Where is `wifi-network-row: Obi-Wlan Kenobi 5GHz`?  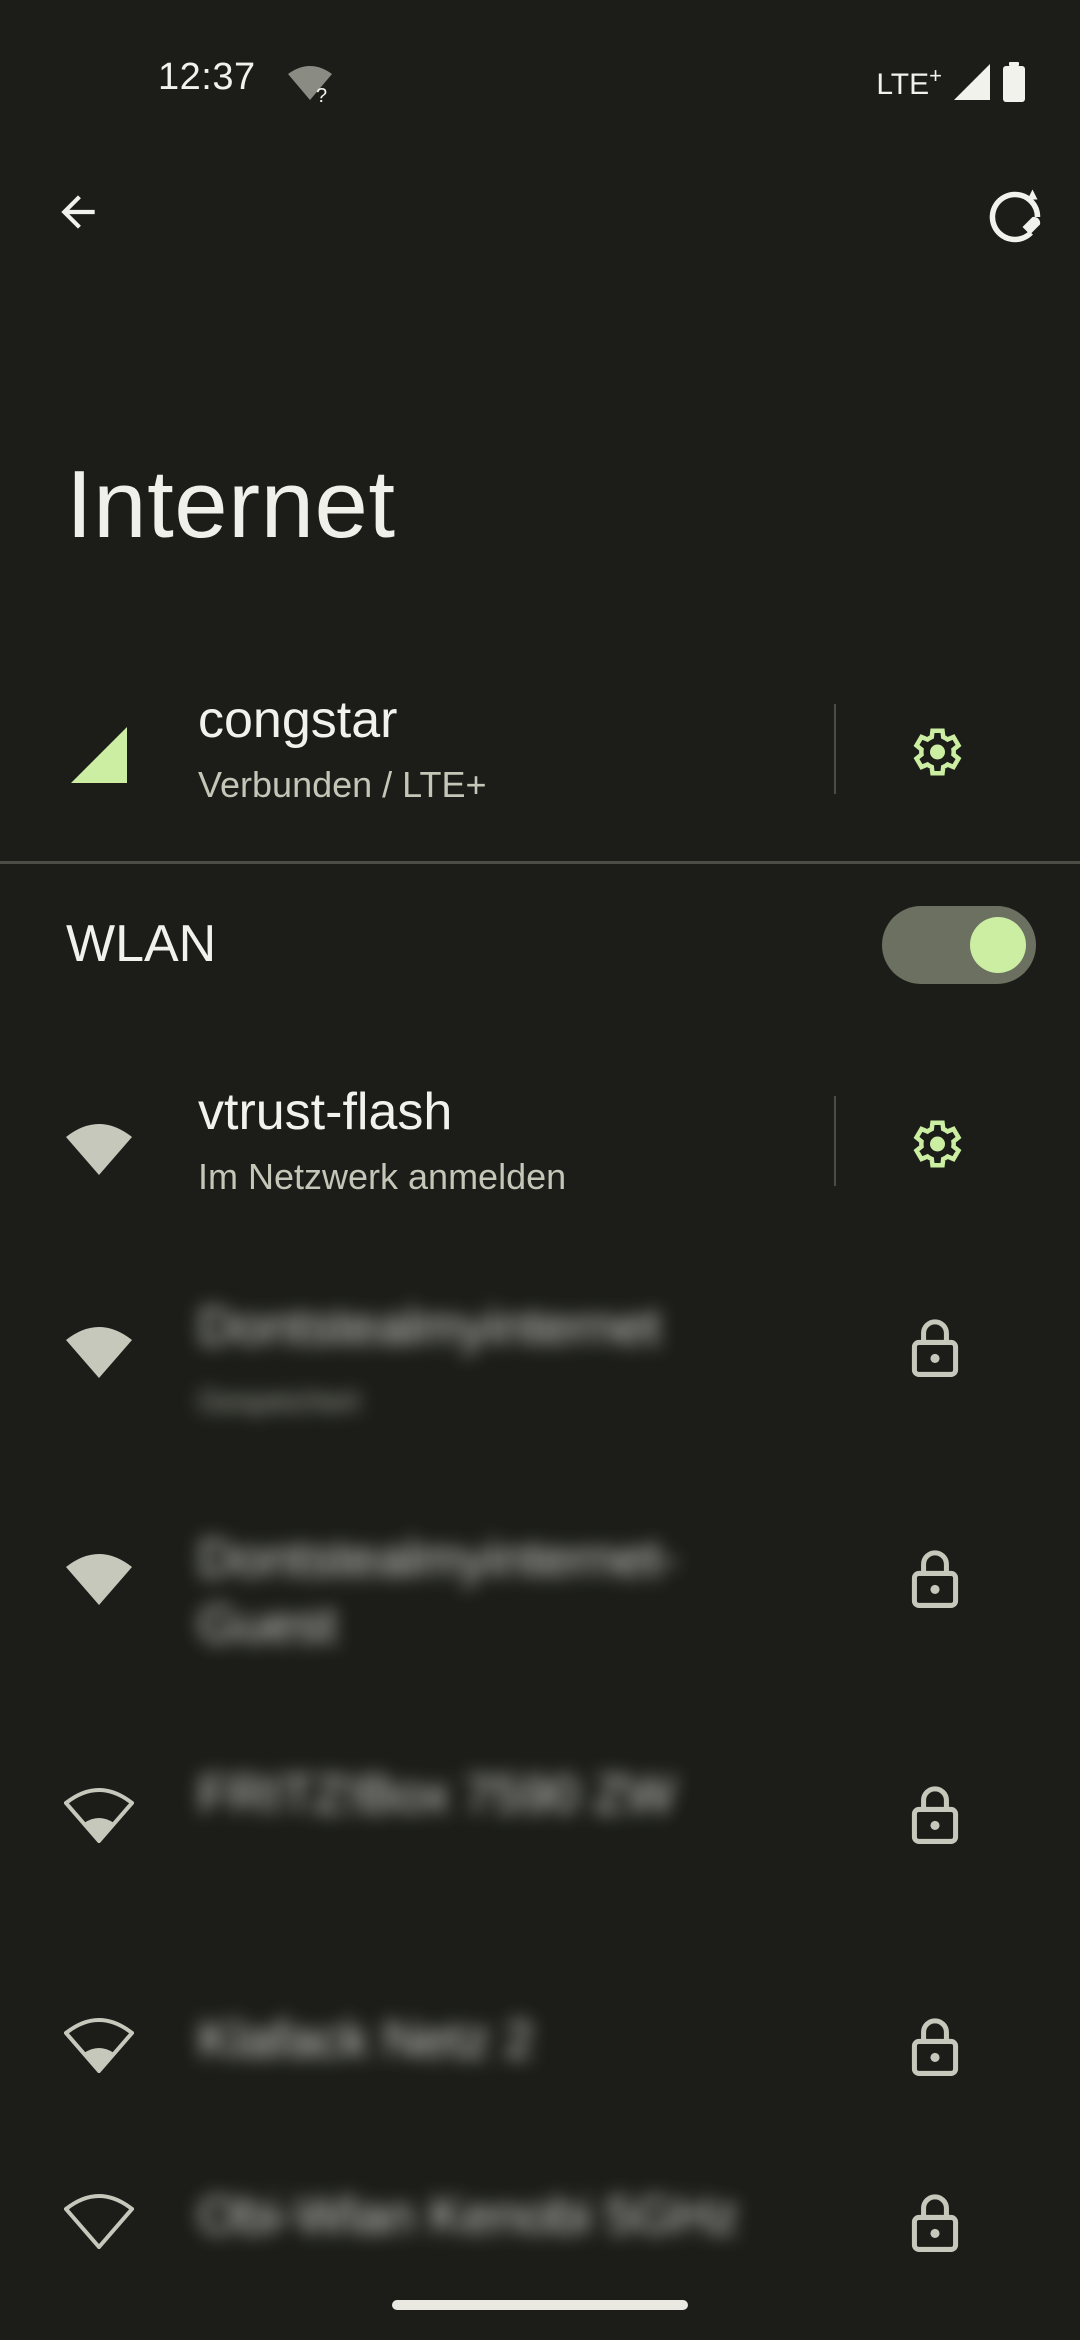
wifi-network-row: Obi-Wlan Kenobi 5GHz is located at coordinates (540, 2226).